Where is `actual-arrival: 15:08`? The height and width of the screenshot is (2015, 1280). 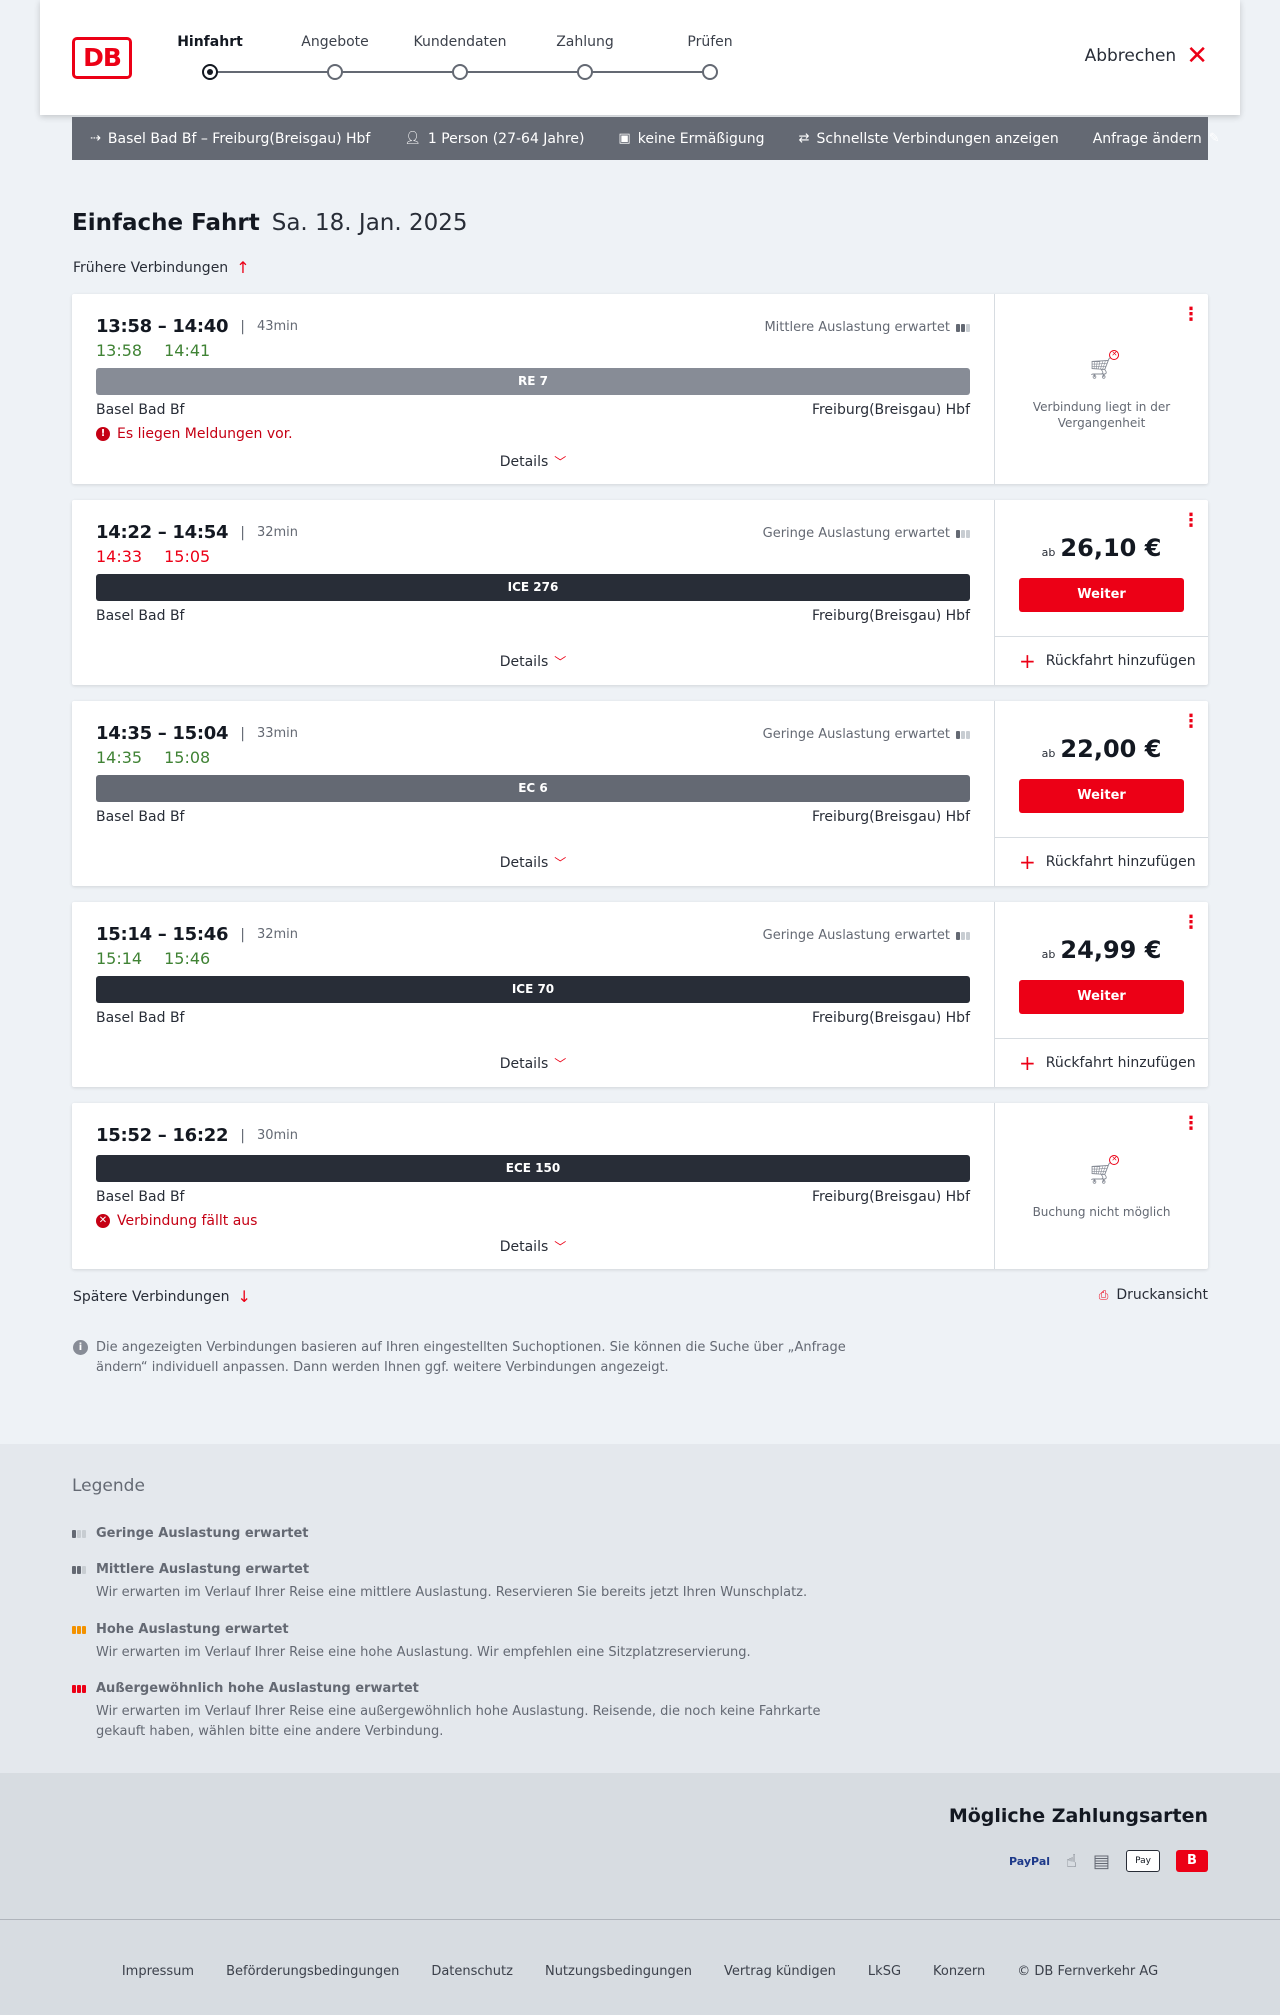
actual-arrival: 15:08 is located at coordinates (187, 757).